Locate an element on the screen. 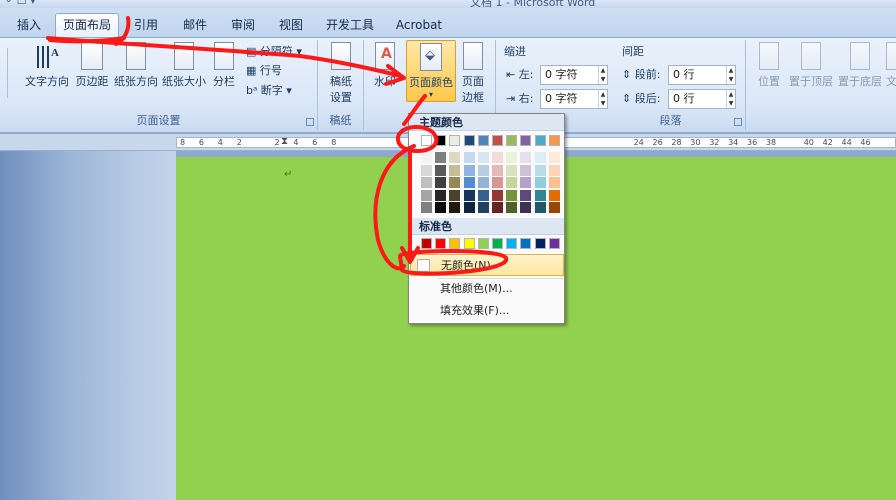 Image resolution: width=896 pixels, height=500 pixels. draft-settings-button: 稿纸 设置 is located at coordinates (341, 73).